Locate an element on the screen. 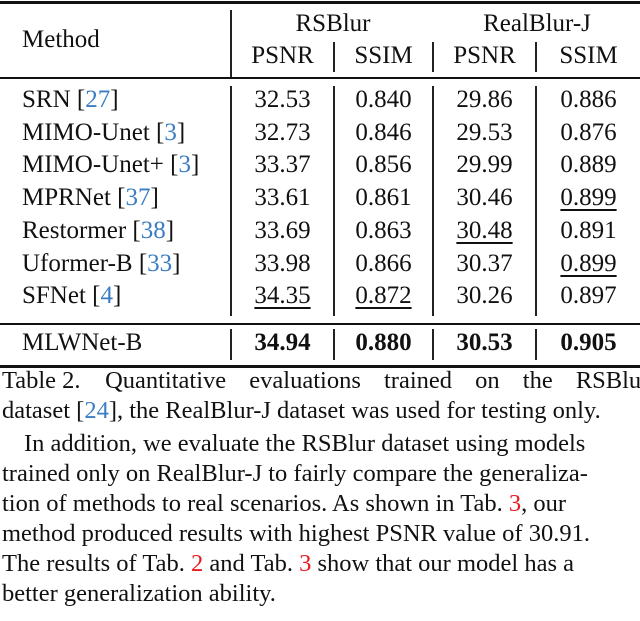  value-cell: 32.53 is located at coordinates (282, 100).